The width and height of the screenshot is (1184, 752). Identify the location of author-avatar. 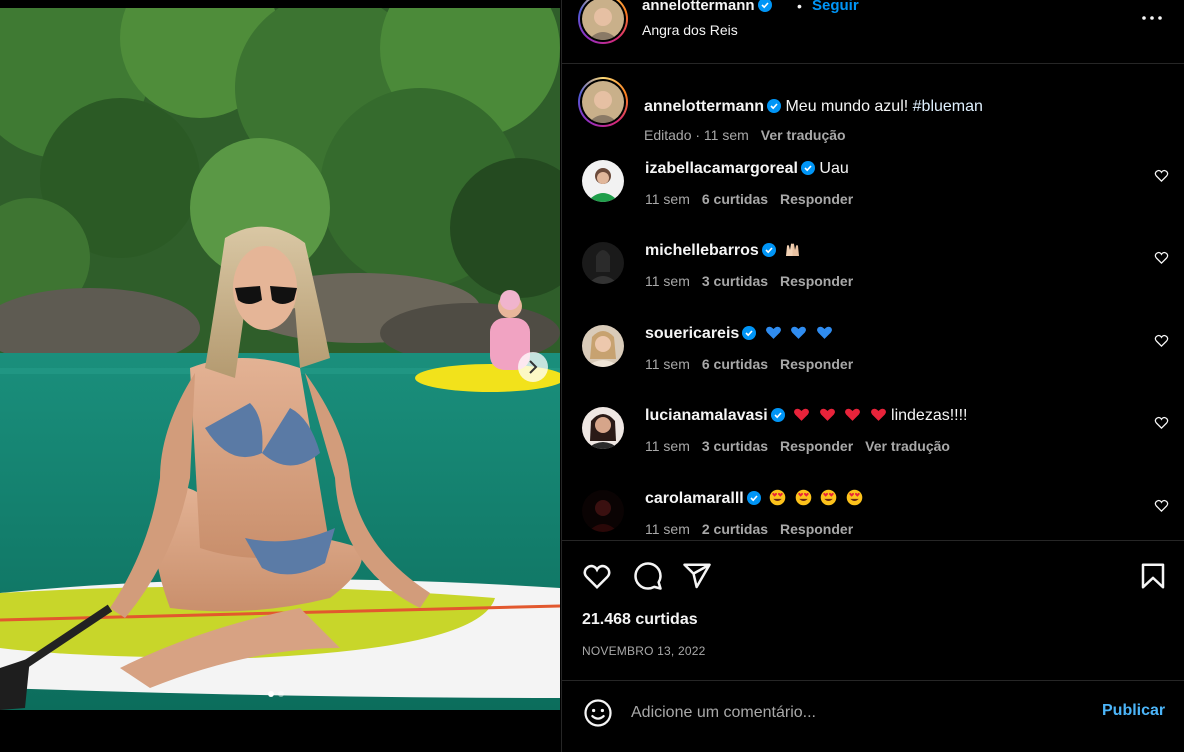
(603, 22).